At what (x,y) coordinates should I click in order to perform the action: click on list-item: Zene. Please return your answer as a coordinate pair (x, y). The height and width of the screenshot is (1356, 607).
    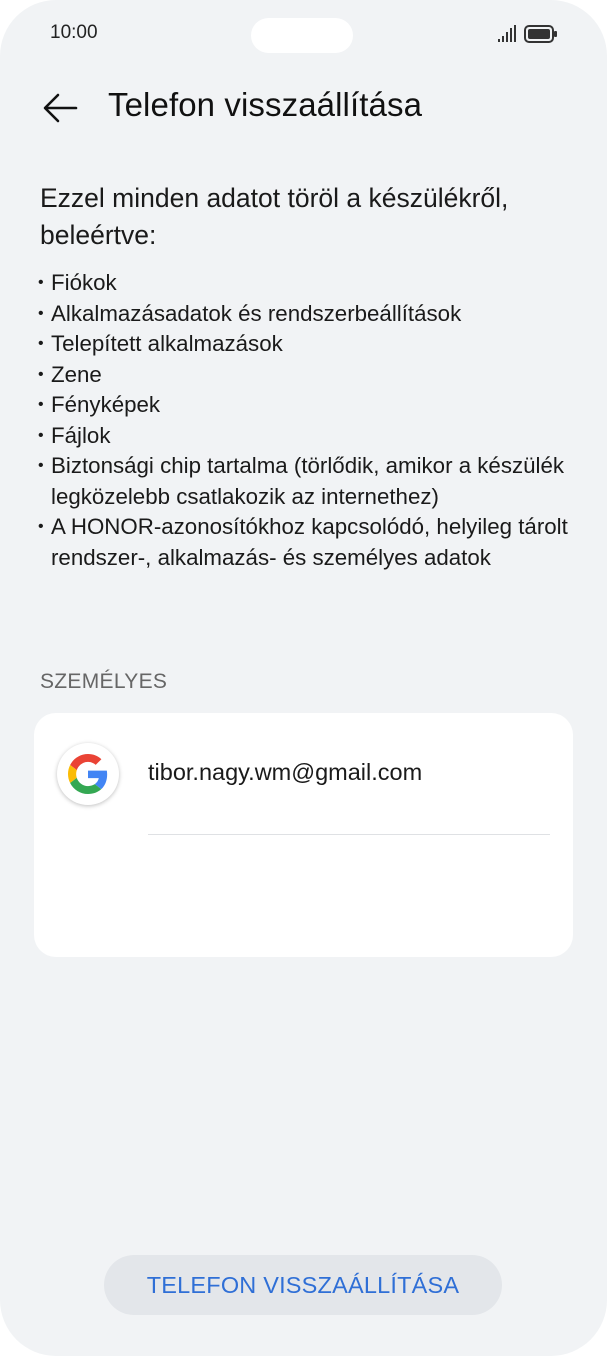
    Looking at the image, I should click on (308, 375).